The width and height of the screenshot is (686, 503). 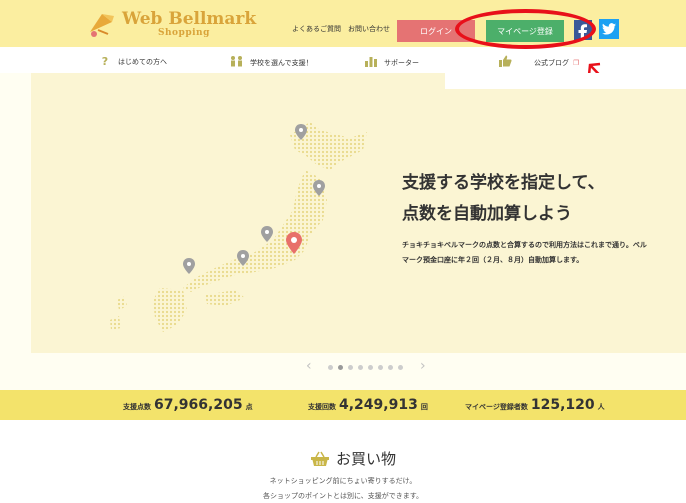 I want to click on hero-stripe, so click(x=565, y=81).